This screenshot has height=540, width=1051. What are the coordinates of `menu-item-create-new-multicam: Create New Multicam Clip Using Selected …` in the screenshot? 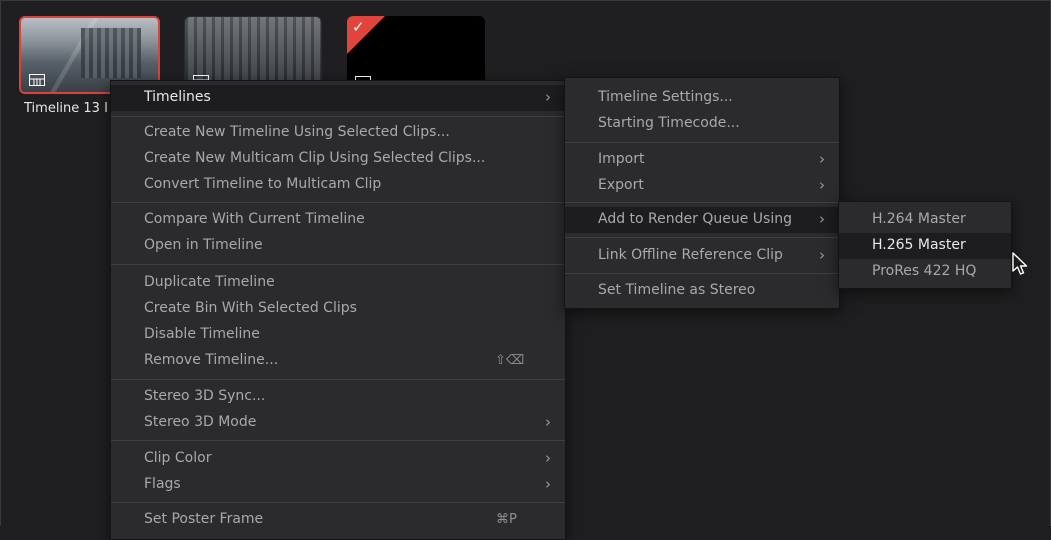 It's located at (338, 159).